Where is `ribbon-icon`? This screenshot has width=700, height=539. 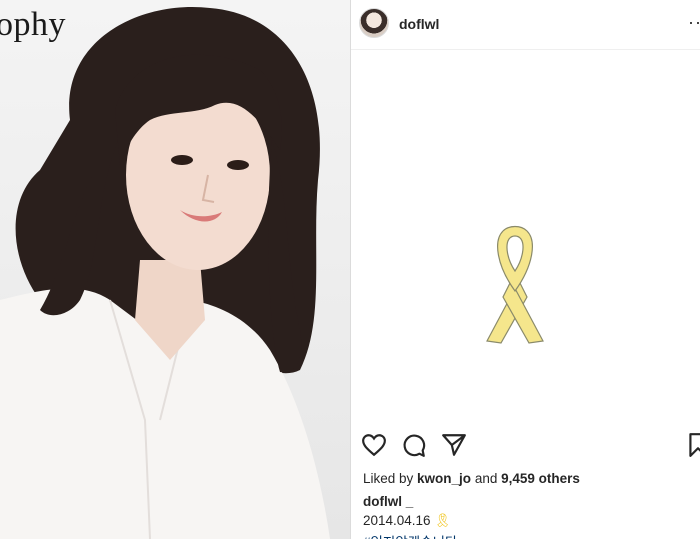 ribbon-icon is located at coordinates (515, 284).